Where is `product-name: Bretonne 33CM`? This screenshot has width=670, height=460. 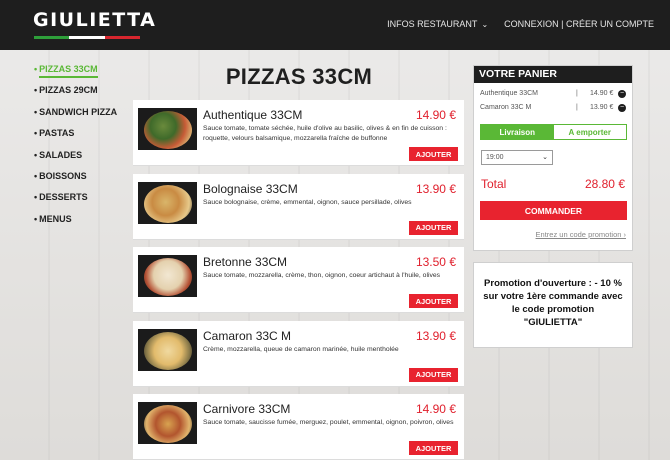 product-name: Bretonne 33CM is located at coordinates (245, 262).